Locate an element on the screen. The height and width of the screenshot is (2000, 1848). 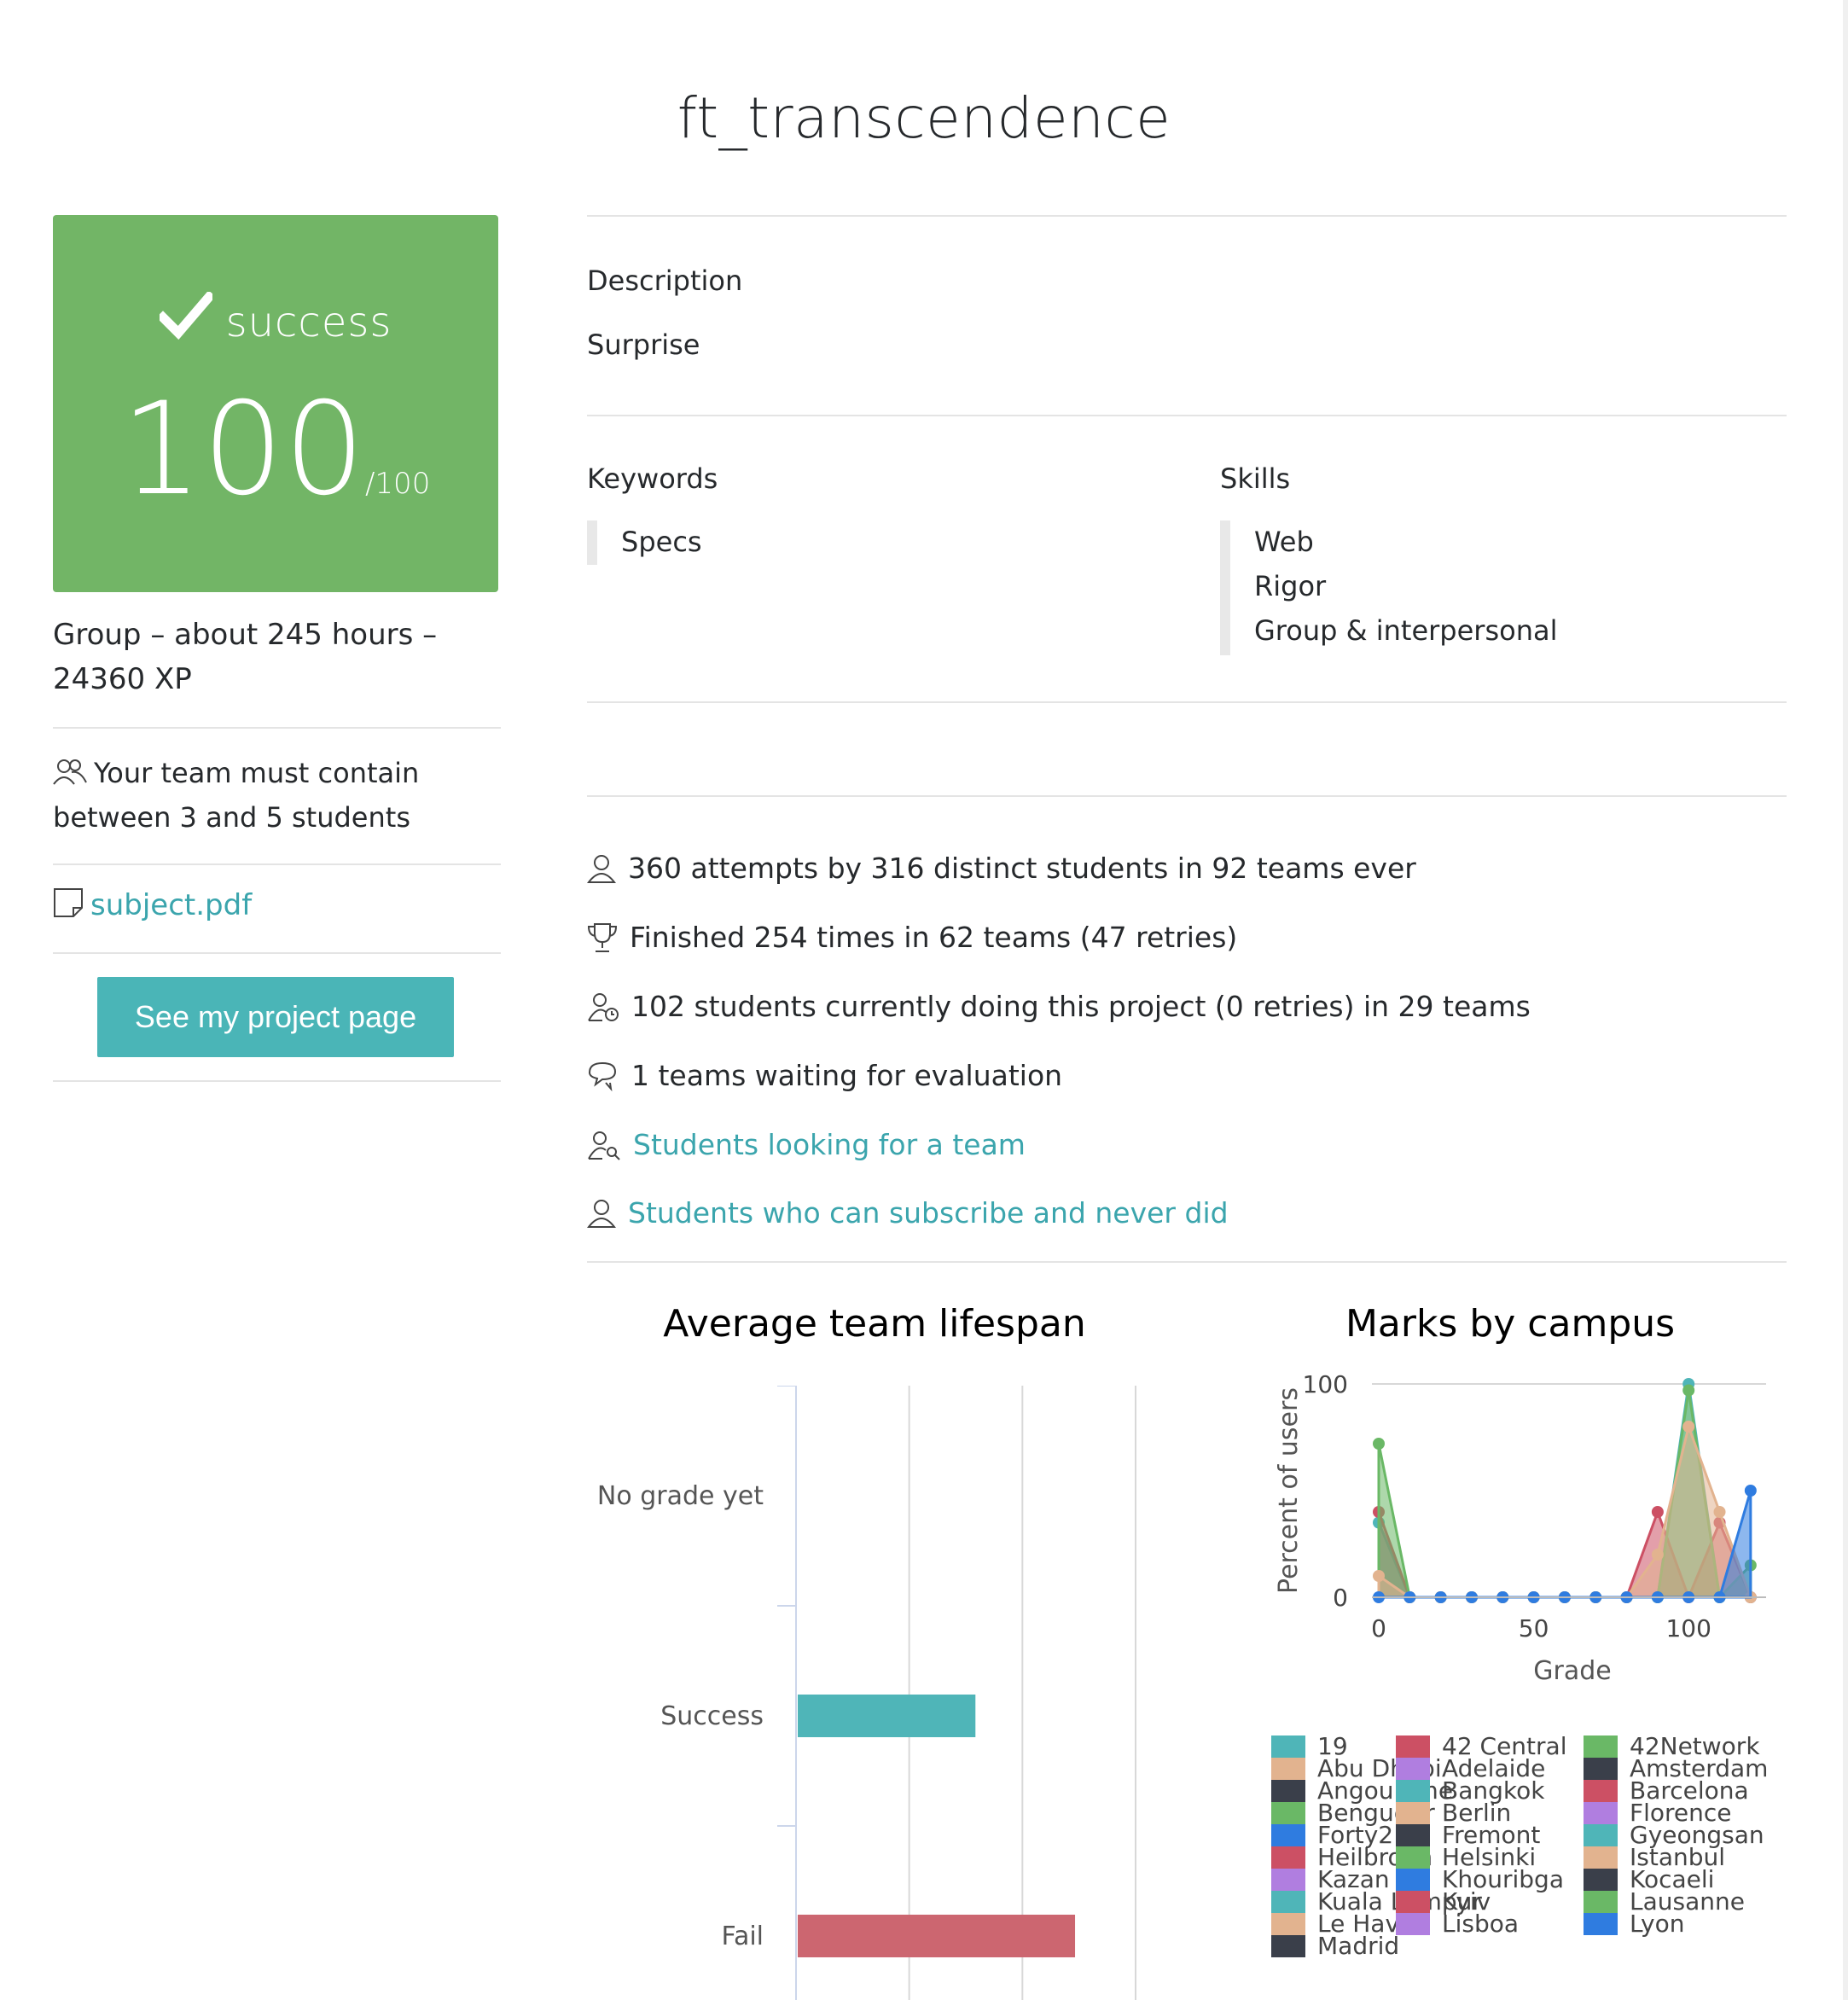
project-meta: Group – about 245 hours – 24360 XP is located at coordinates (245, 657).